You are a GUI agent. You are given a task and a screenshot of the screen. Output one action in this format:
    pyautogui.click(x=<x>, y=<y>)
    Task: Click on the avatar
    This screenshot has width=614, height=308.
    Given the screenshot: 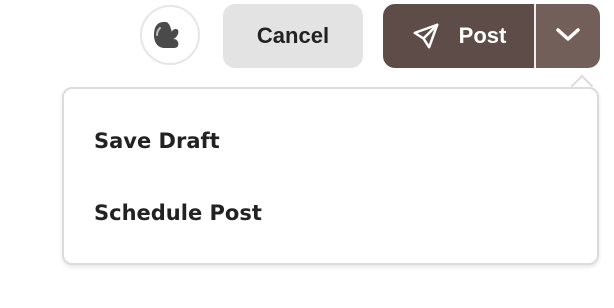 What is the action you would take?
    pyautogui.click(x=170, y=35)
    